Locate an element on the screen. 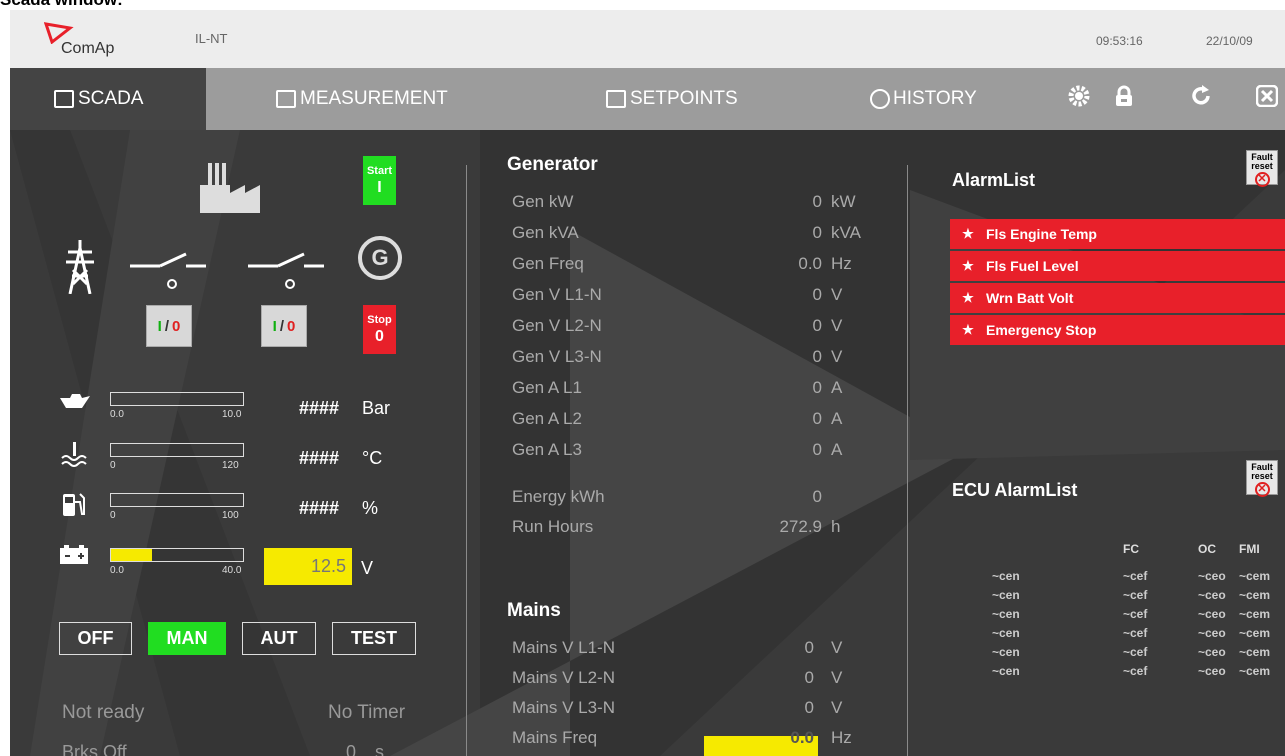  fuel-level-bar is located at coordinates (177, 500).